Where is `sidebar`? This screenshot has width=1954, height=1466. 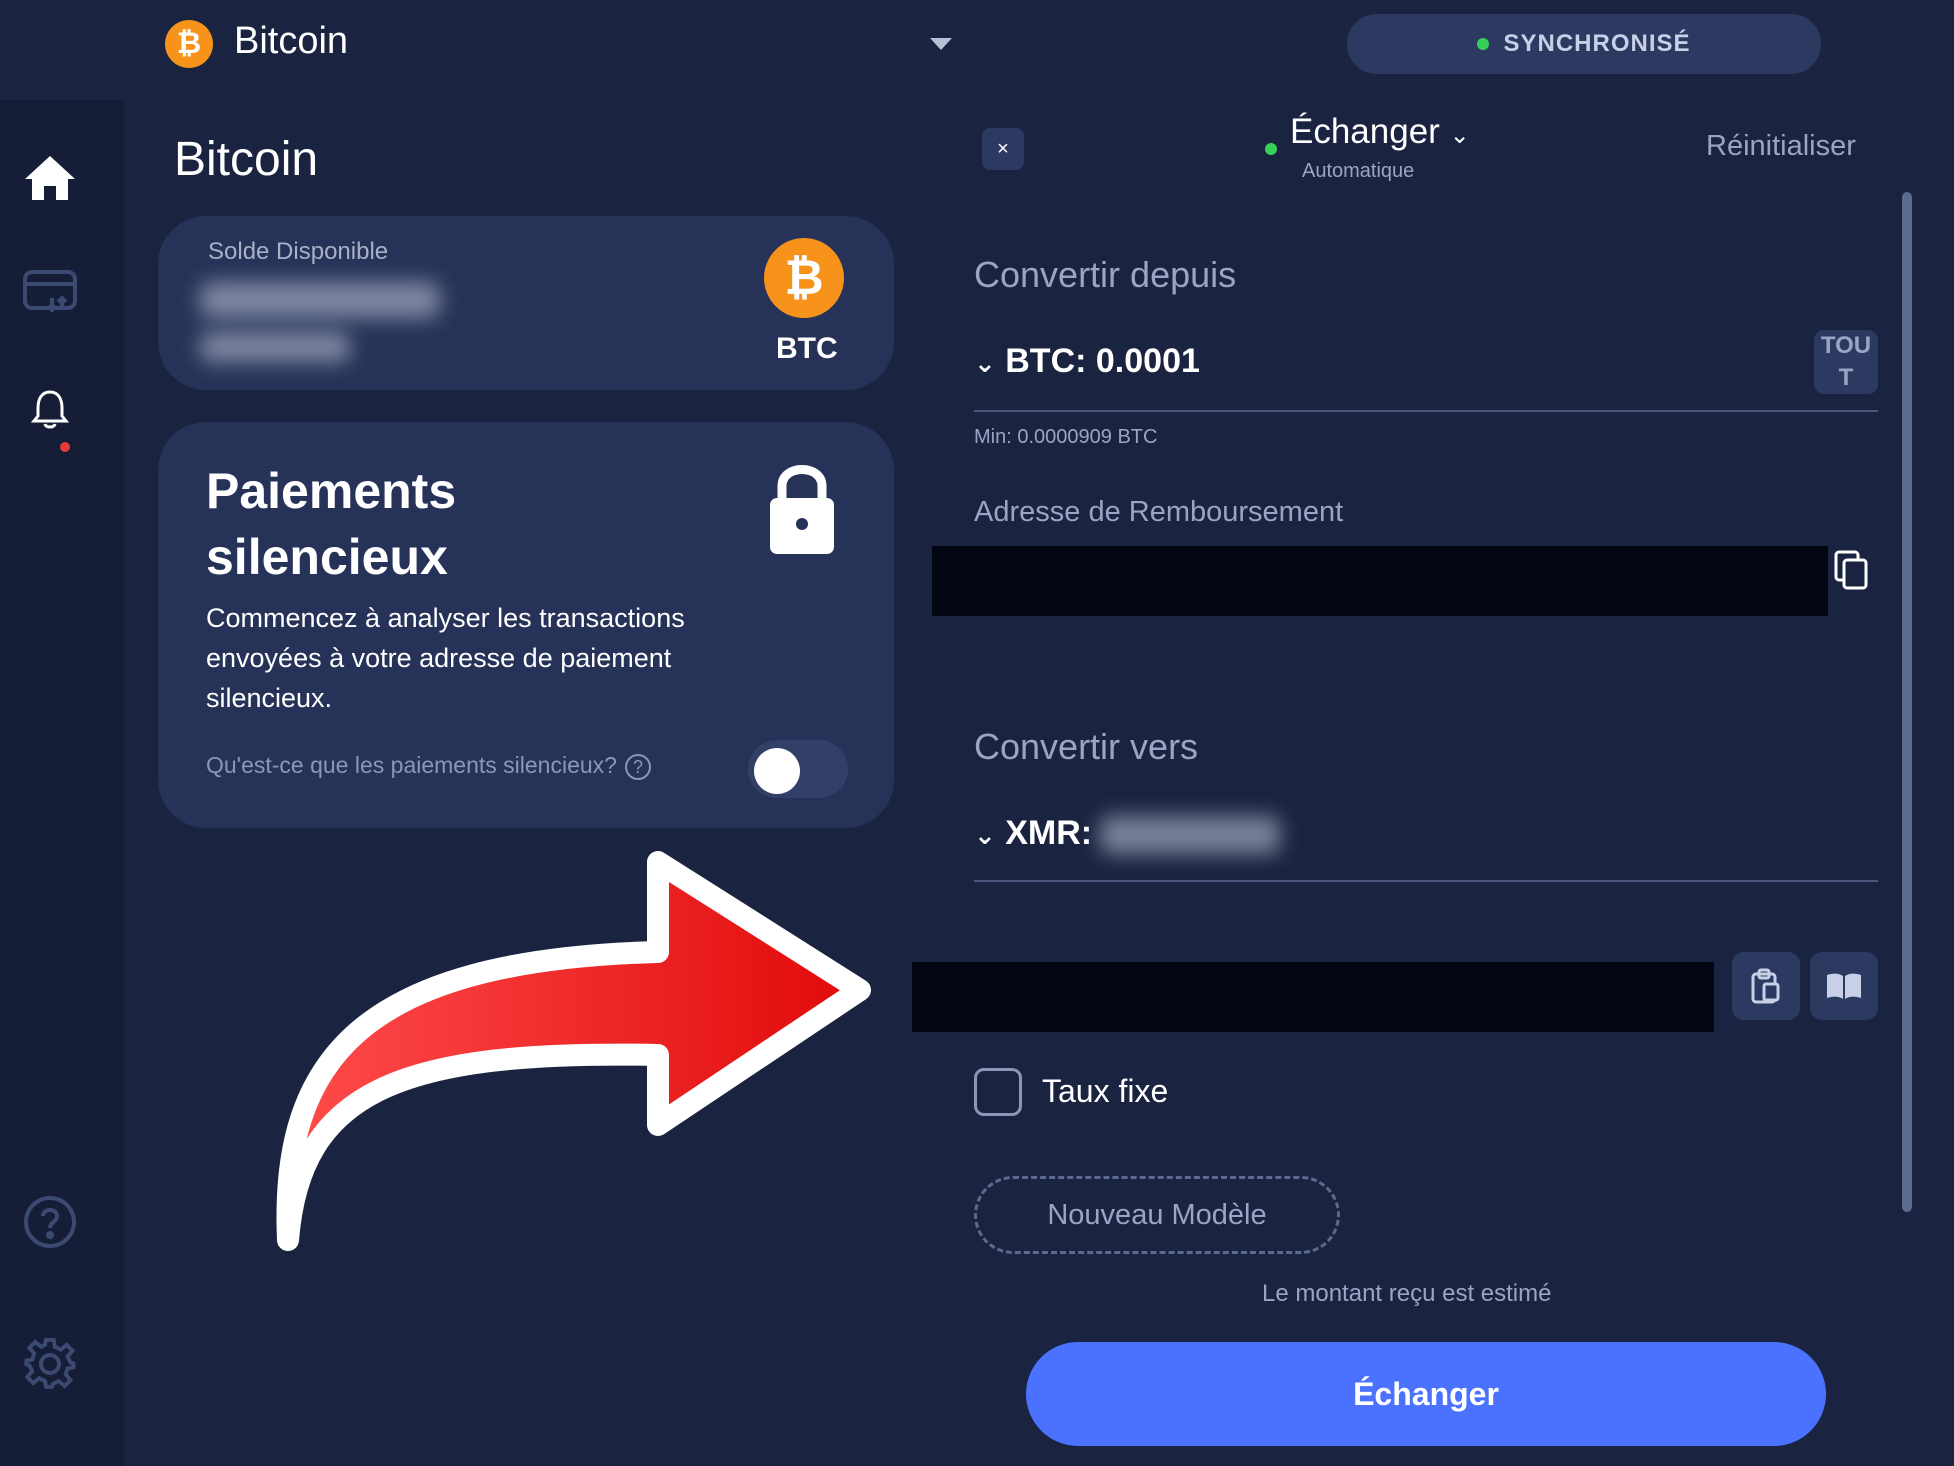 sidebar is located at coordinates (62, 783).